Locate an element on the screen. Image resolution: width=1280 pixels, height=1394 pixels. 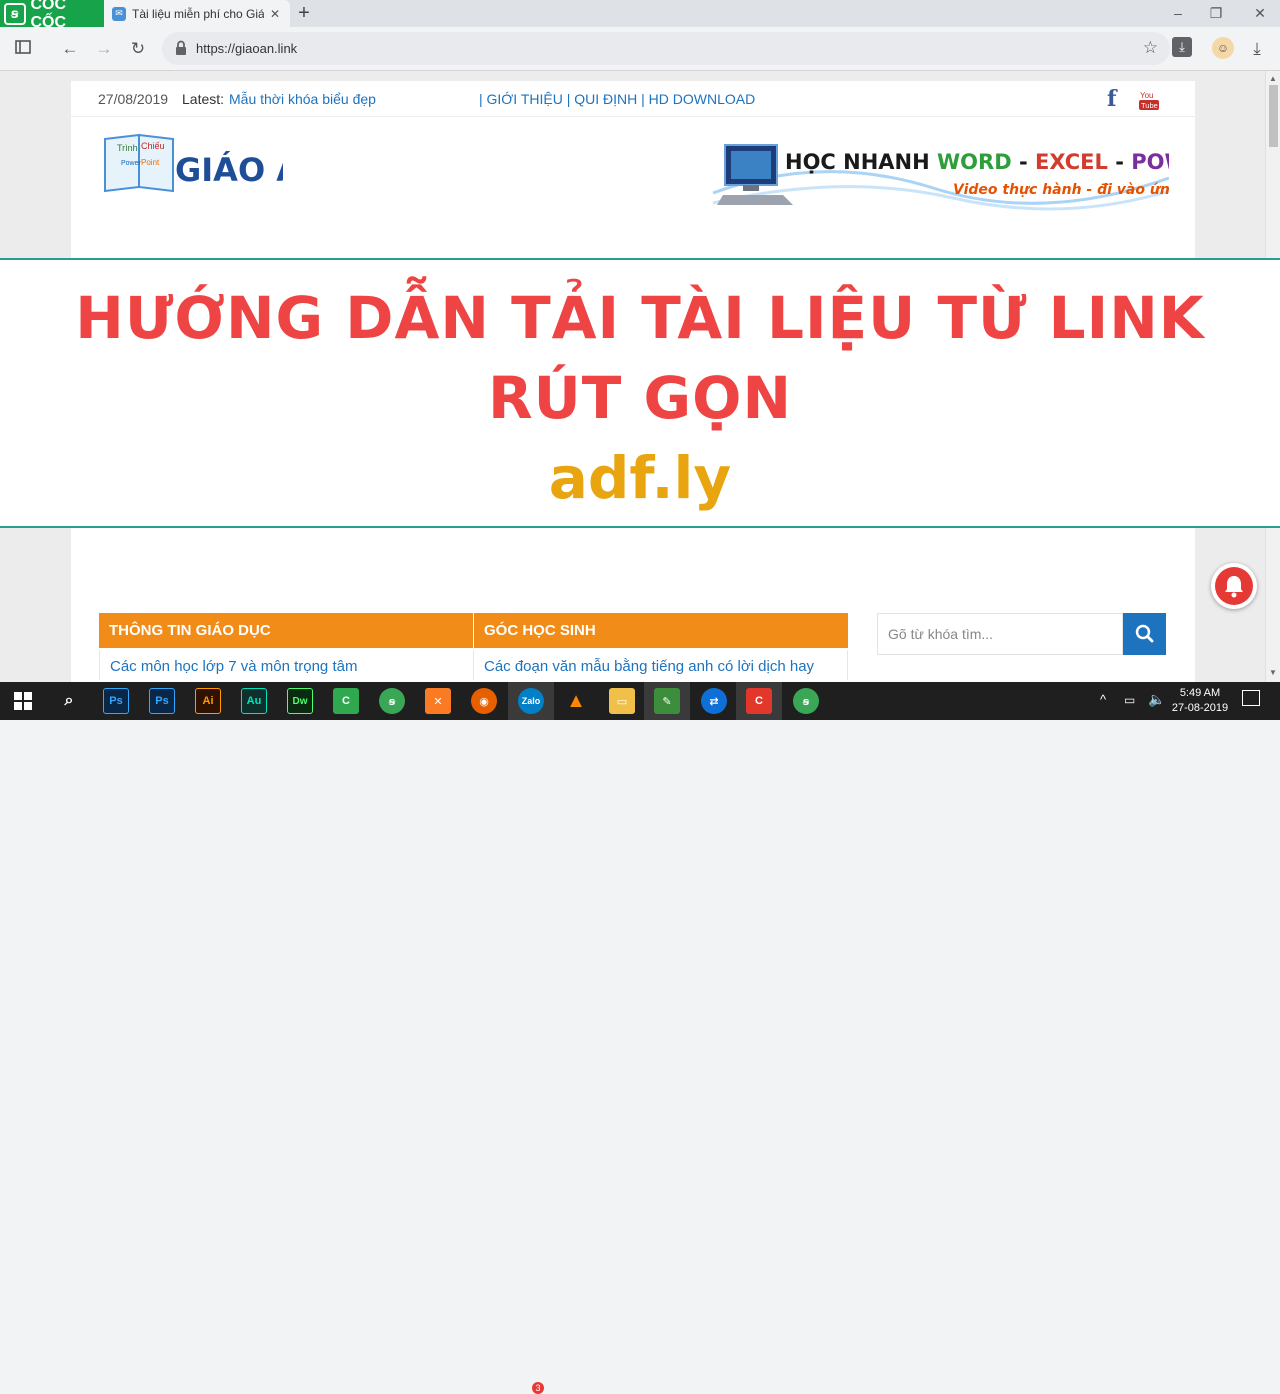
close-tab-icon: ✕ is located at coordinates (275, 14).